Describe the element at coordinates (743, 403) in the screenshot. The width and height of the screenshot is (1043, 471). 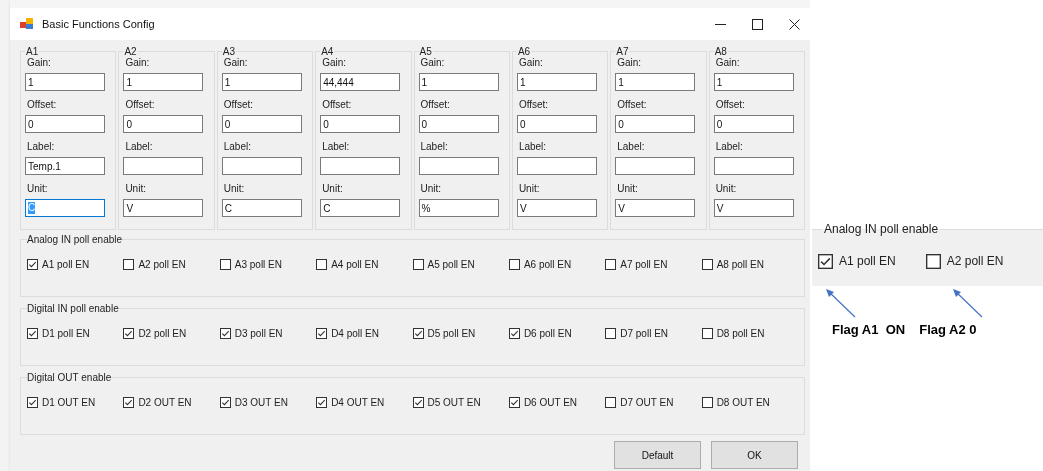
I see `checkbox-label: D8 OUT EN` at that location.